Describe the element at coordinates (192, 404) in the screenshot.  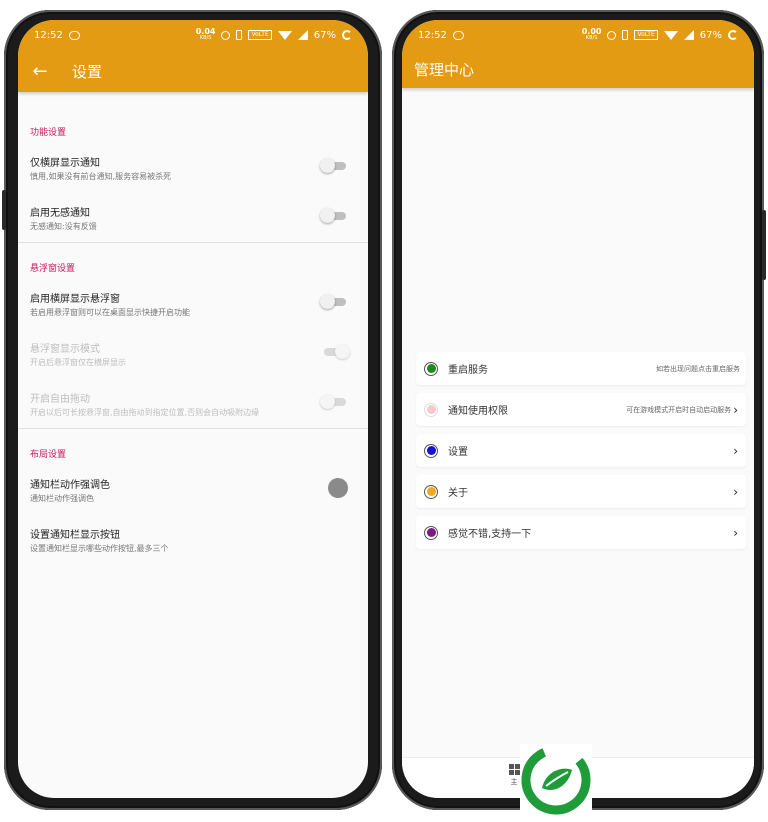
I see `setting-free-drag: 开启自由拖动 开启以后可长按悬浮窗,自由拖动到指定位置,否则会自动吸附边缘` at that location.